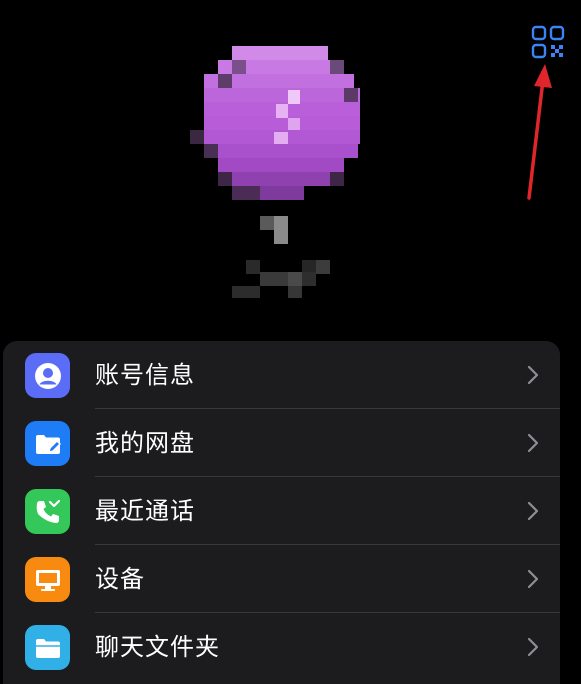 The width and height of the screenshot is (581, 684). Describe the element at coordinates (281, 647) in the screenshot. I see `menu-item-chat-folders: 聊天文件夹` at that location.